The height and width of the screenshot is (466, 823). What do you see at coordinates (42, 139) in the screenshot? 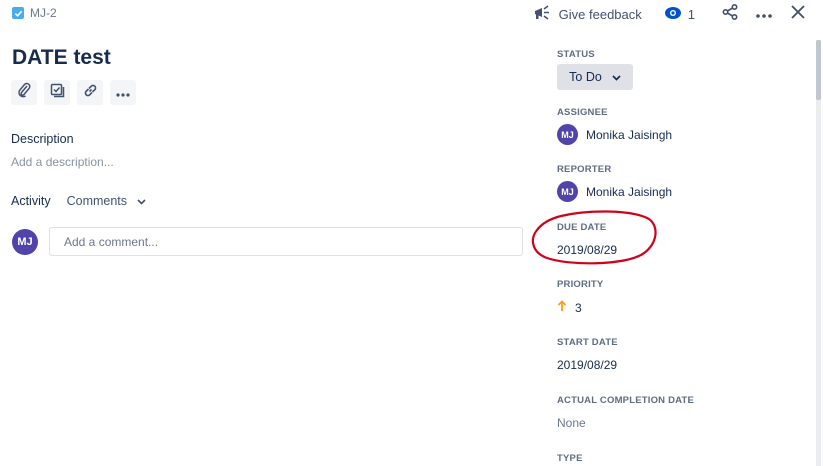
I see `description-heading: Description` at bounding box center [42, 139].